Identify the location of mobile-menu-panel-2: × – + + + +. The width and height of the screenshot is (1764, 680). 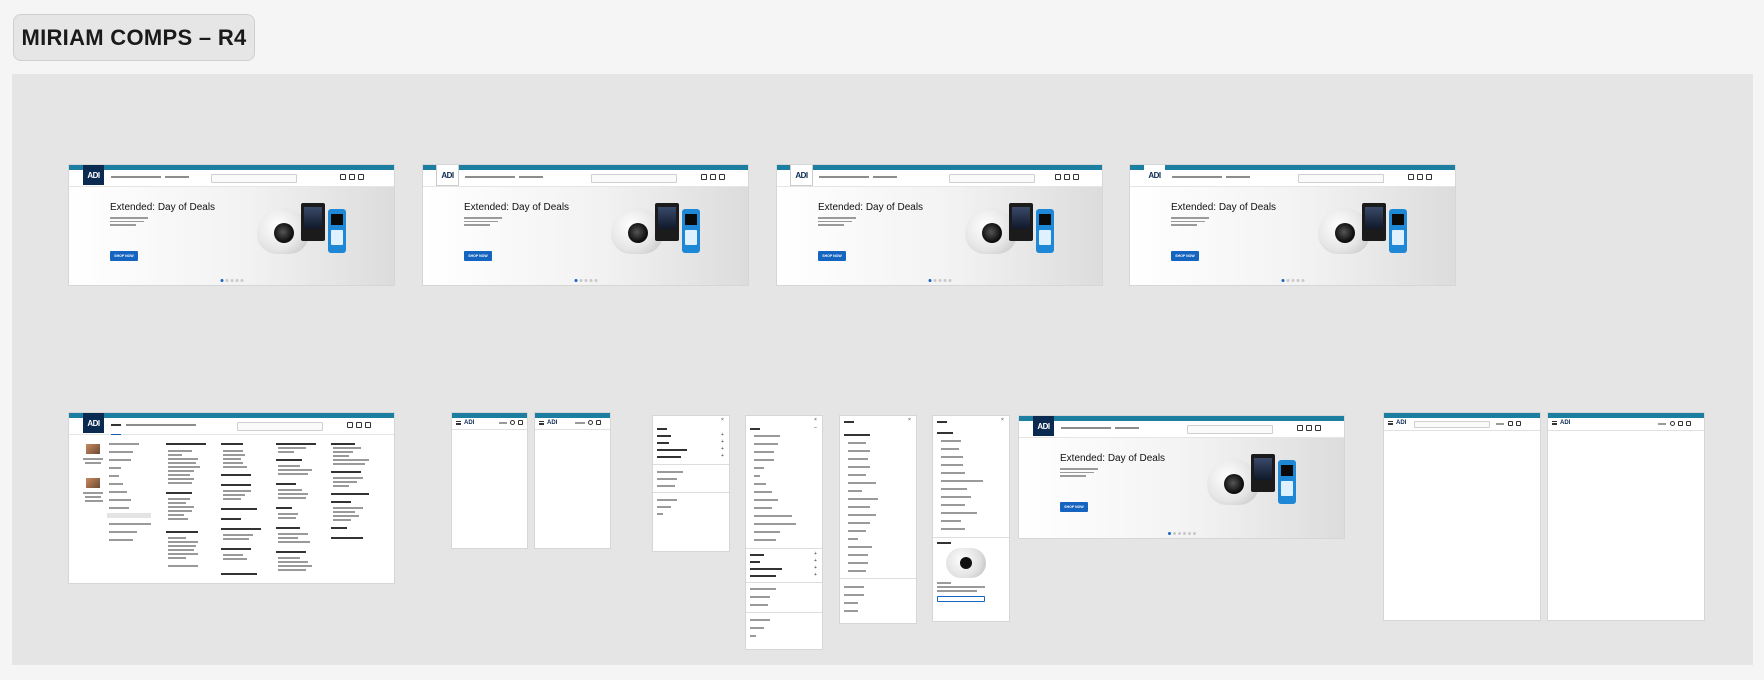
(784, 532).